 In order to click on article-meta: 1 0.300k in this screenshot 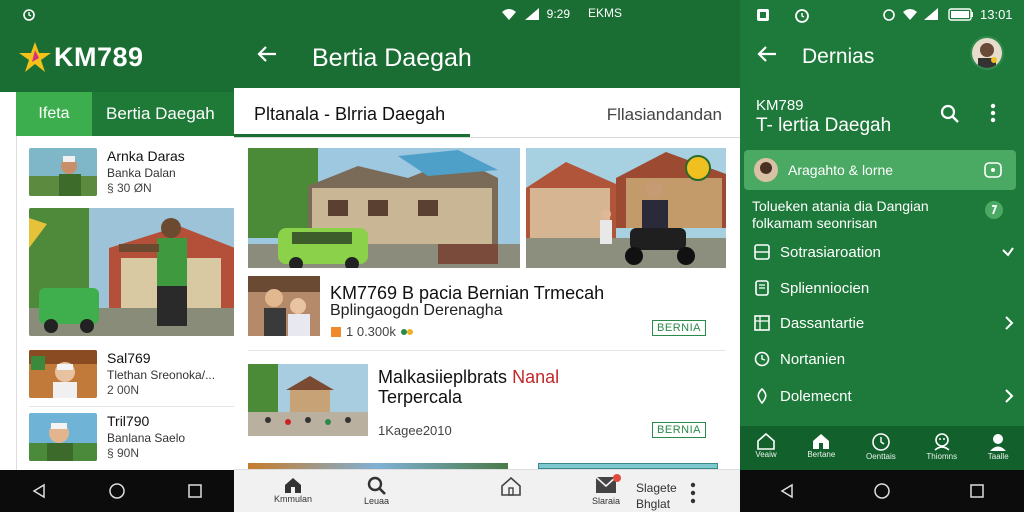, I will do `click(372, 331)`.